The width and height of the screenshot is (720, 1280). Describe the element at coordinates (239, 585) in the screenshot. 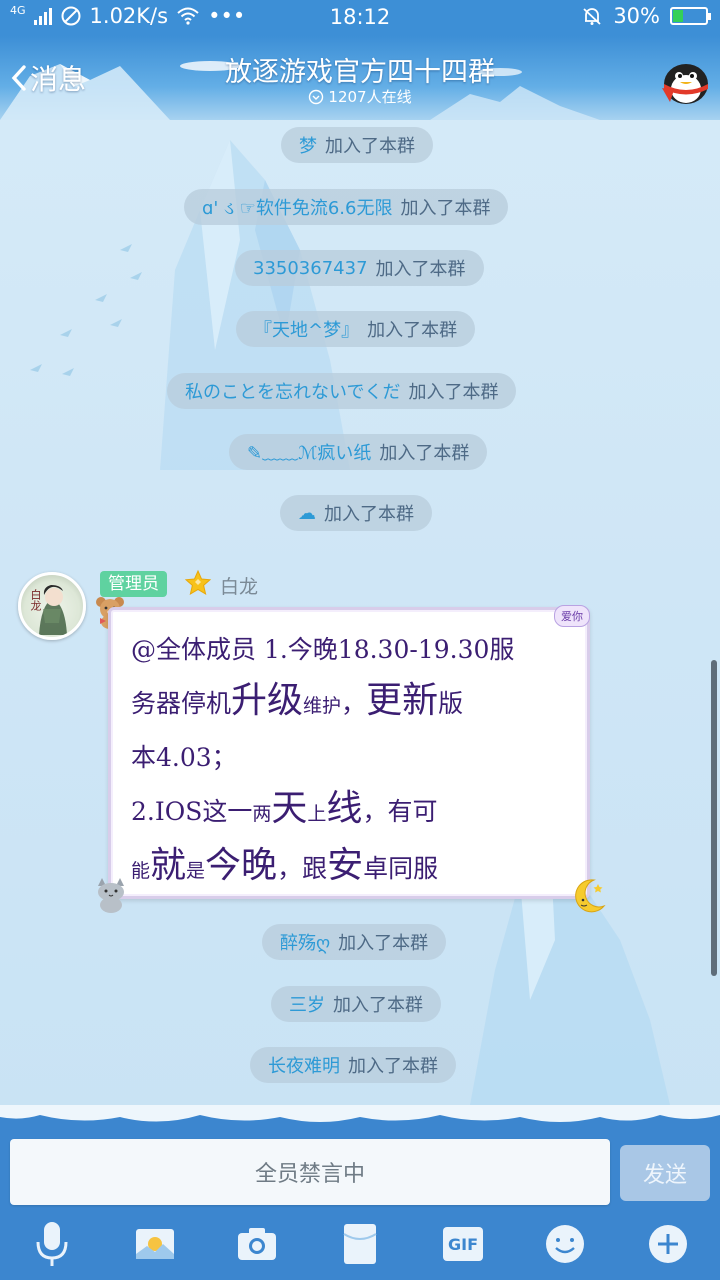

I see `sender-name: 白龙` at that location.